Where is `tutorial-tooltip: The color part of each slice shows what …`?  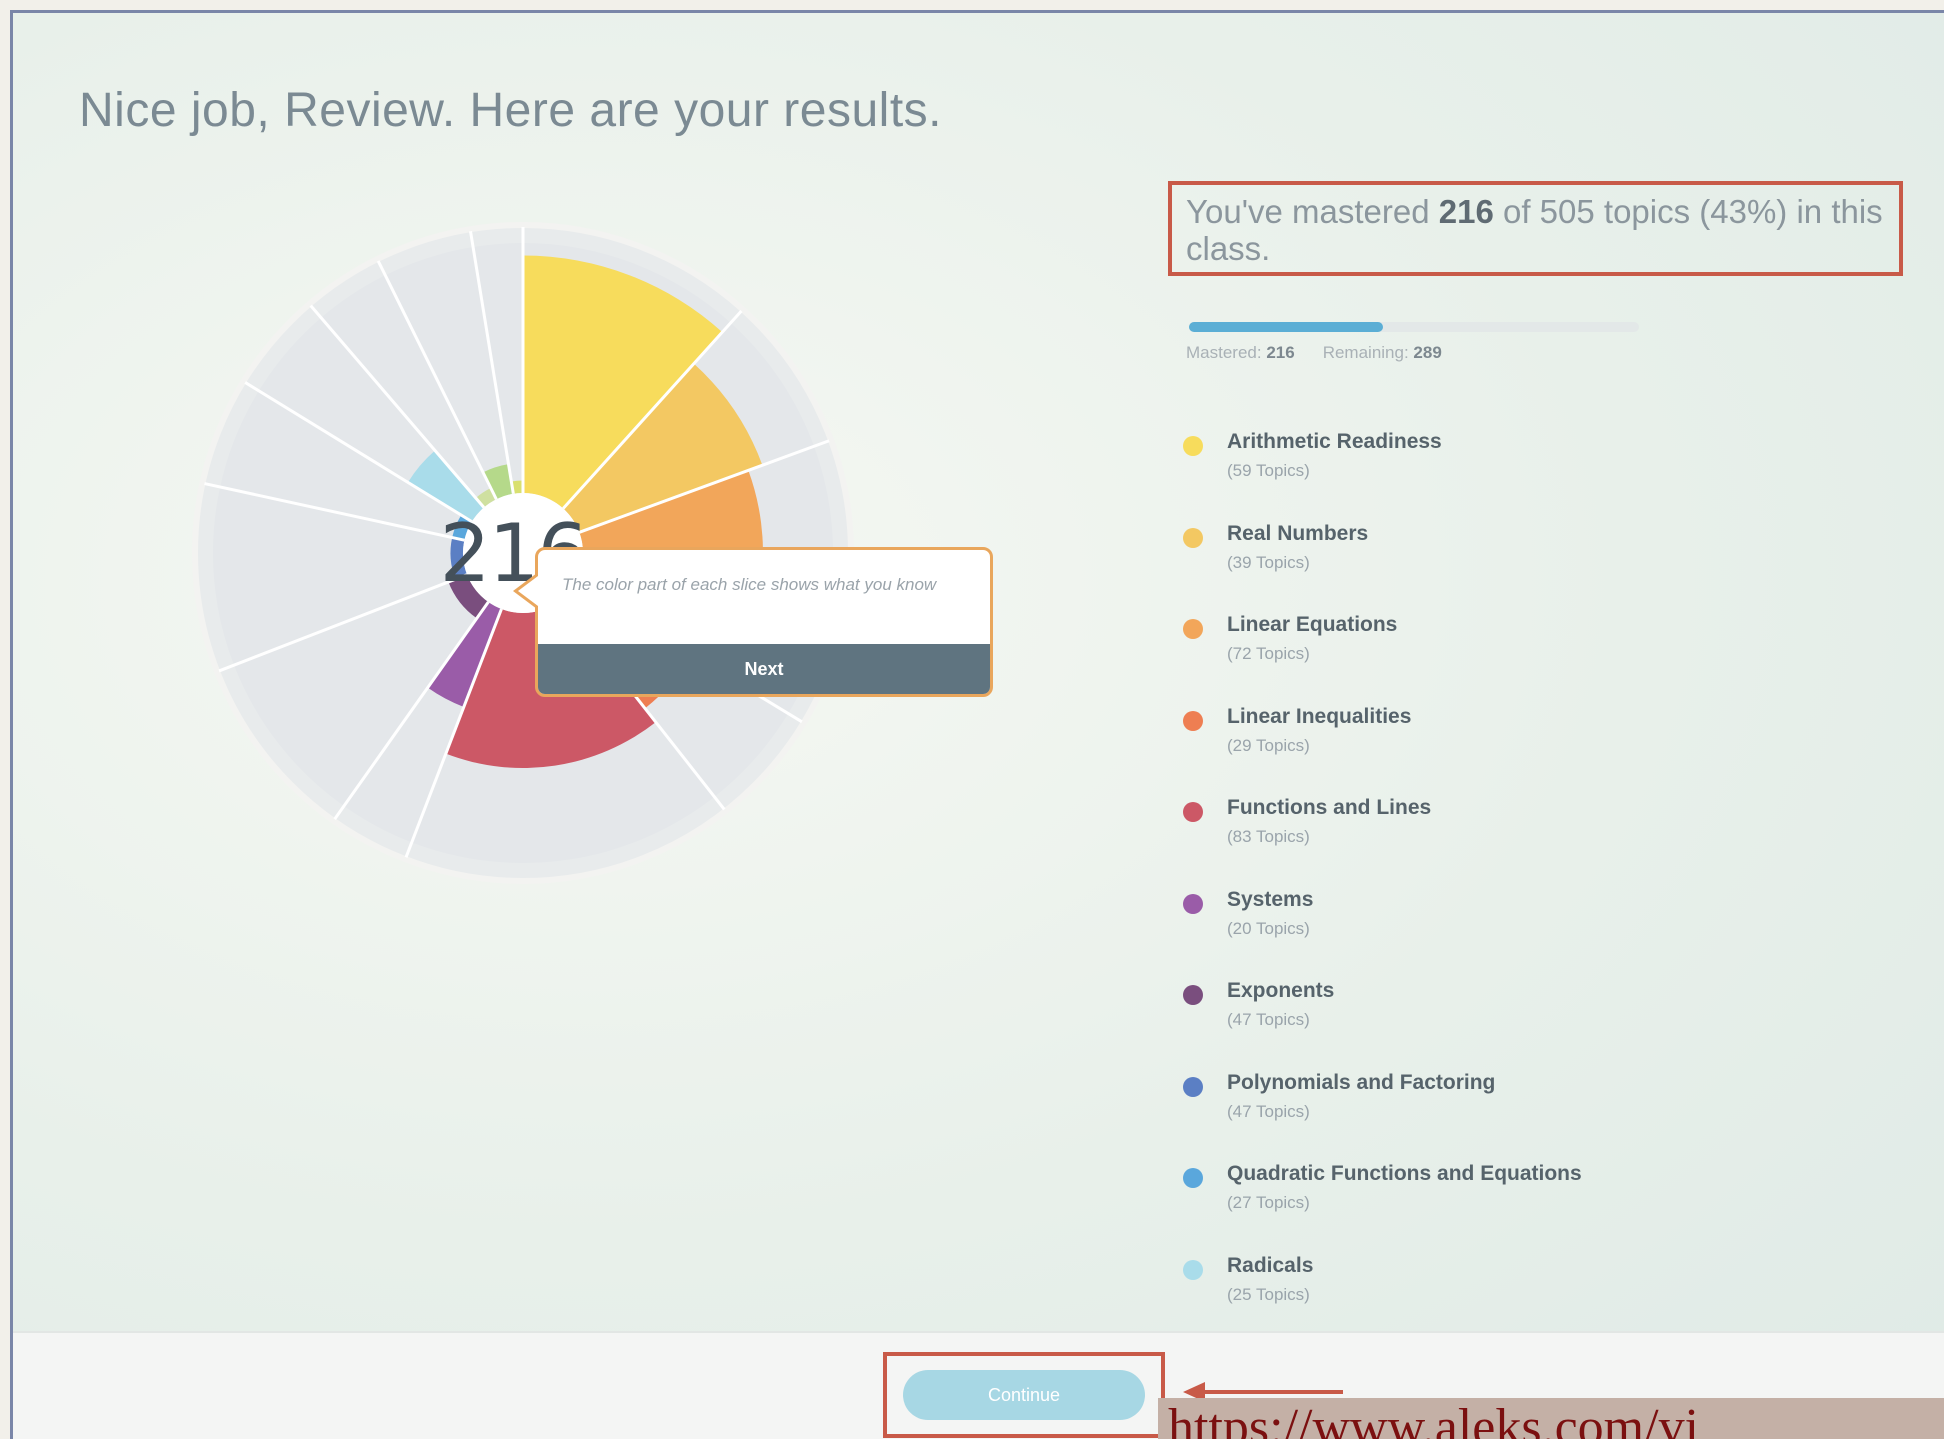 tutorial-tooltip: The color part of each slice shows what … is located at coordinates (764, 622).